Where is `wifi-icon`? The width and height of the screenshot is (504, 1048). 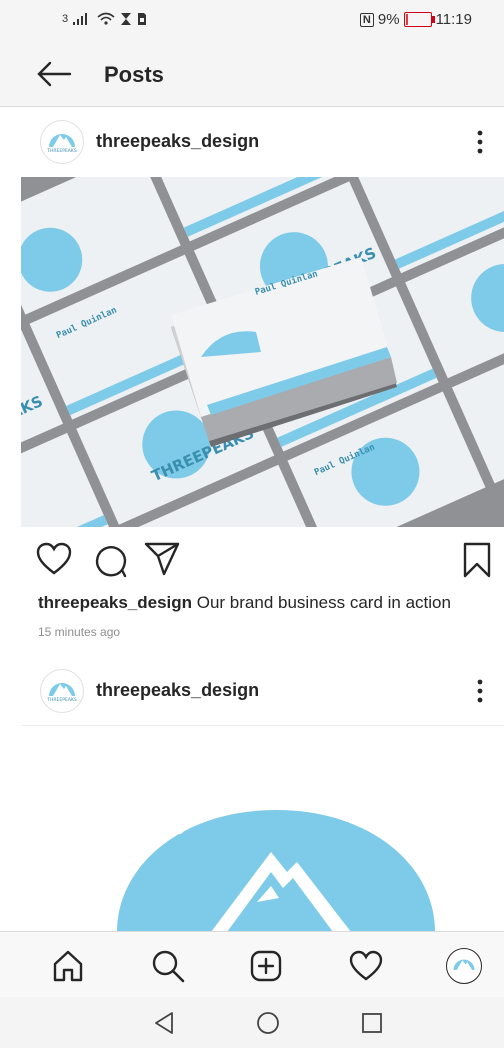
wifi-icon is located at coordinates (106, 18).